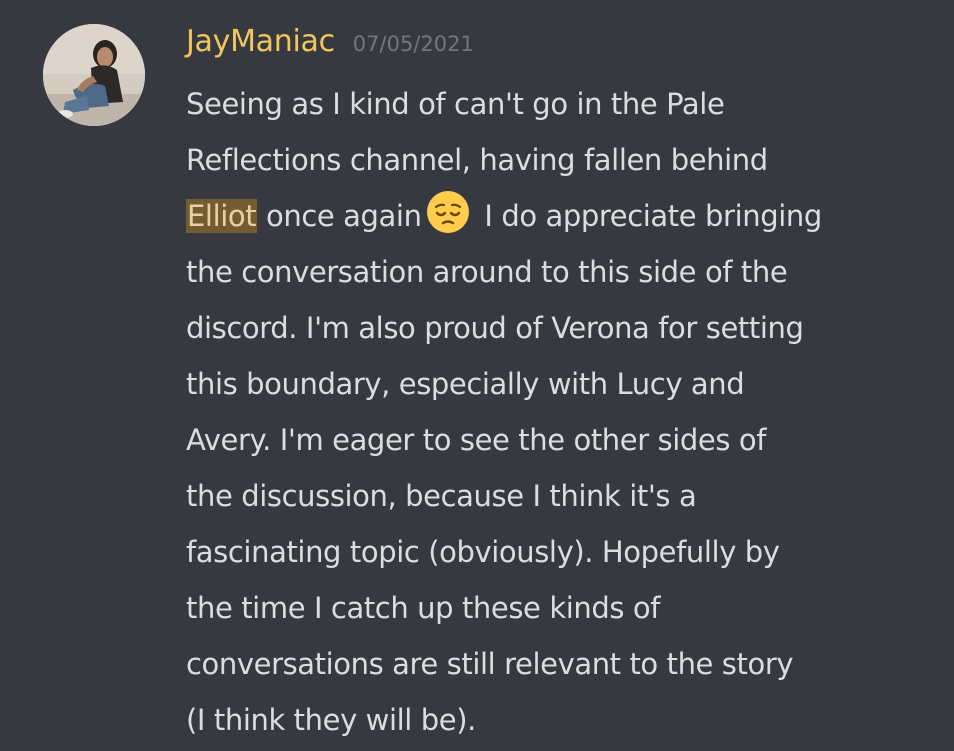 The height and width of the screenshot is (751, 954). What do you see at coordinates (423, 608) in the screenshot?
I see `message-line: the time I catch up these kinds of` at bounding box center [423, 608].